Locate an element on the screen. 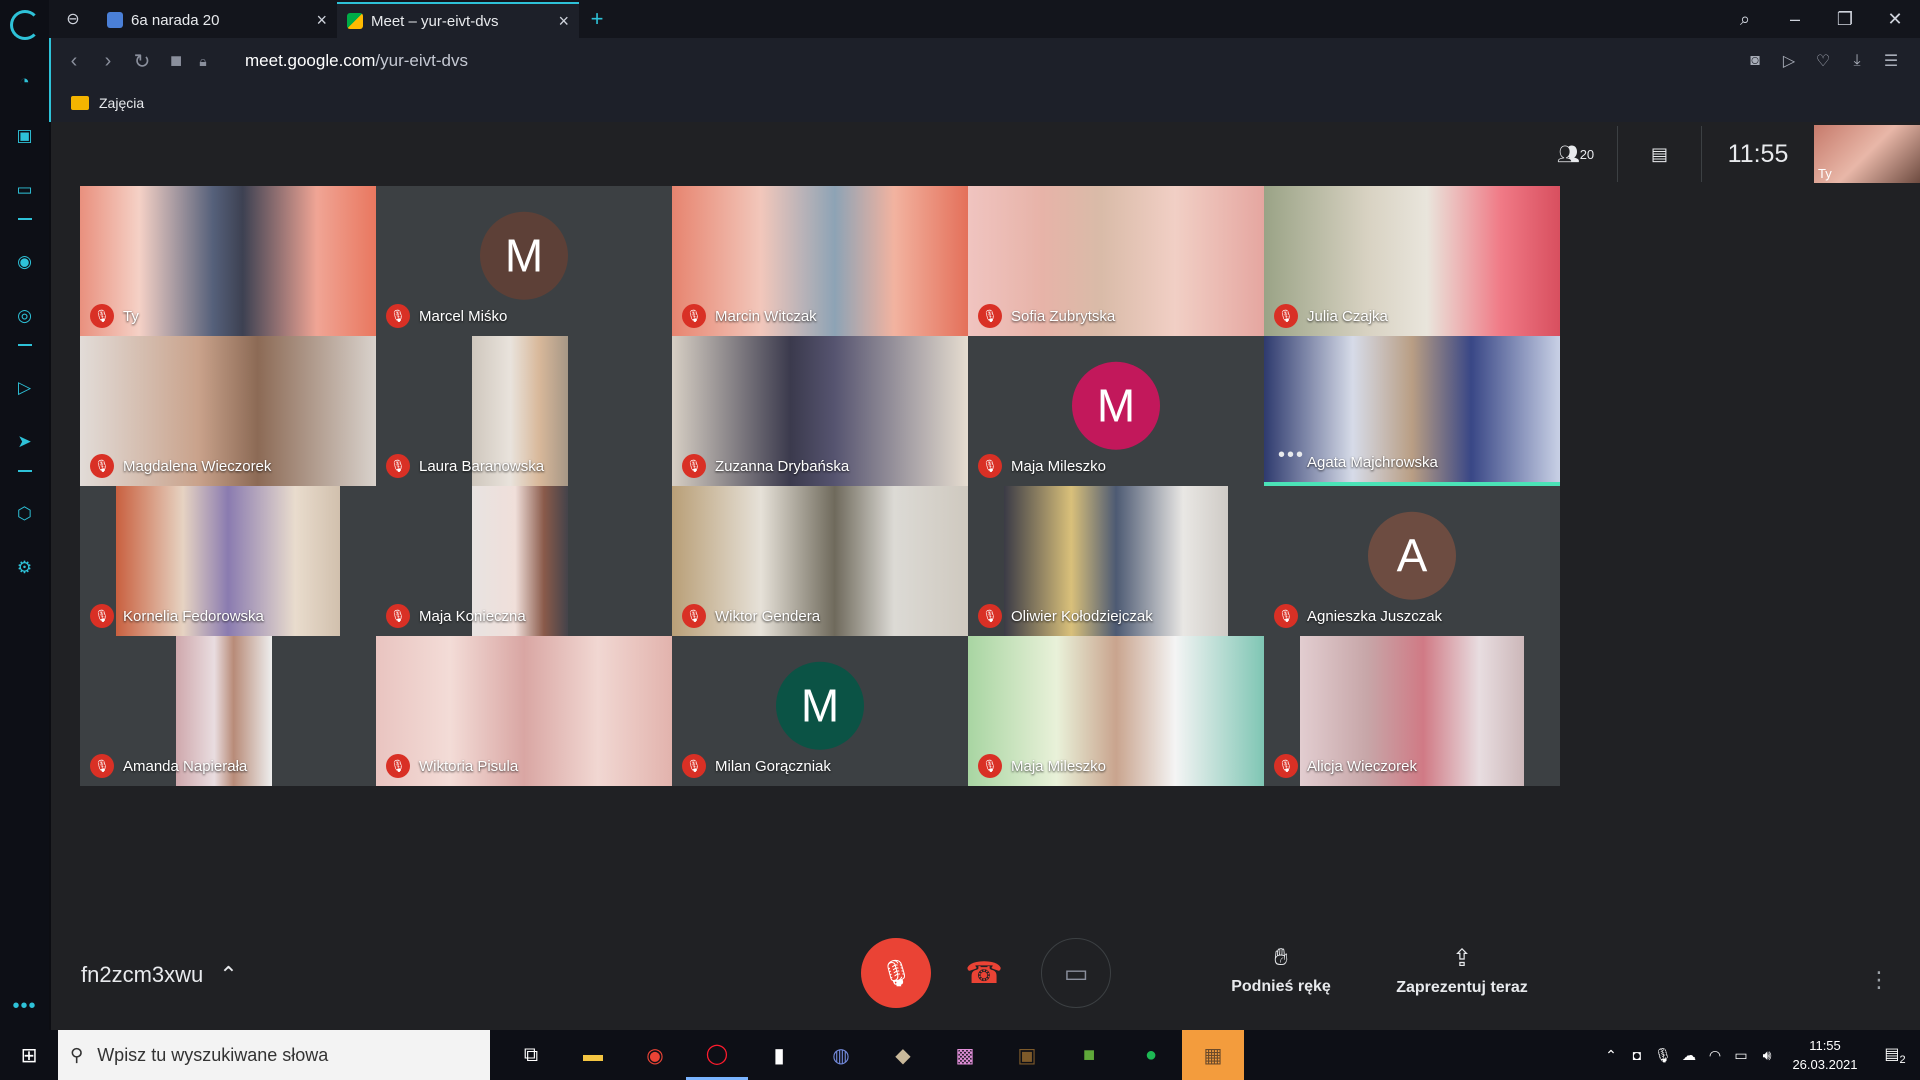 The image size is (1920, 1080). opera-gx-logo-icon is located at coordinates (24, 25).